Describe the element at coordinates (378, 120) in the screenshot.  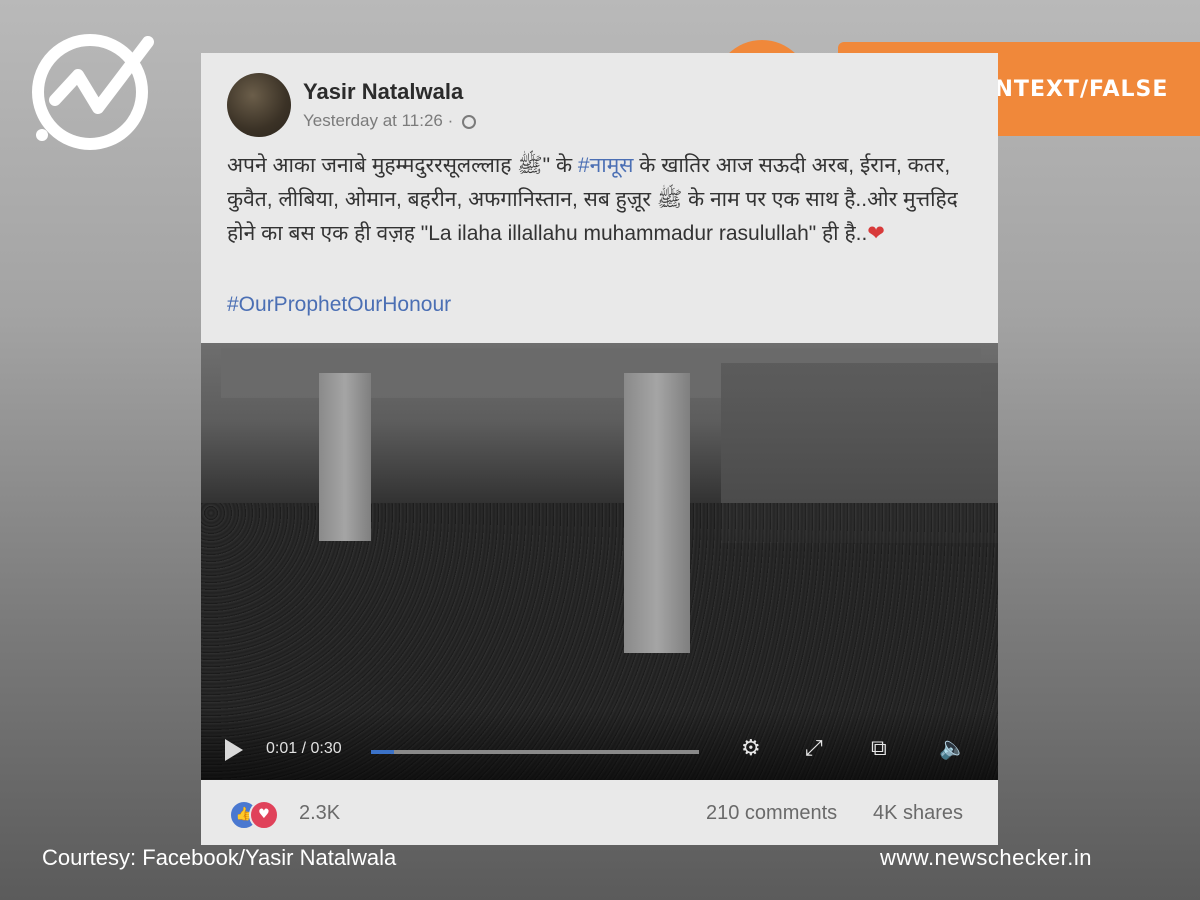
I see `timestamp-text: Yesterday at 11:26 ·` at that location.